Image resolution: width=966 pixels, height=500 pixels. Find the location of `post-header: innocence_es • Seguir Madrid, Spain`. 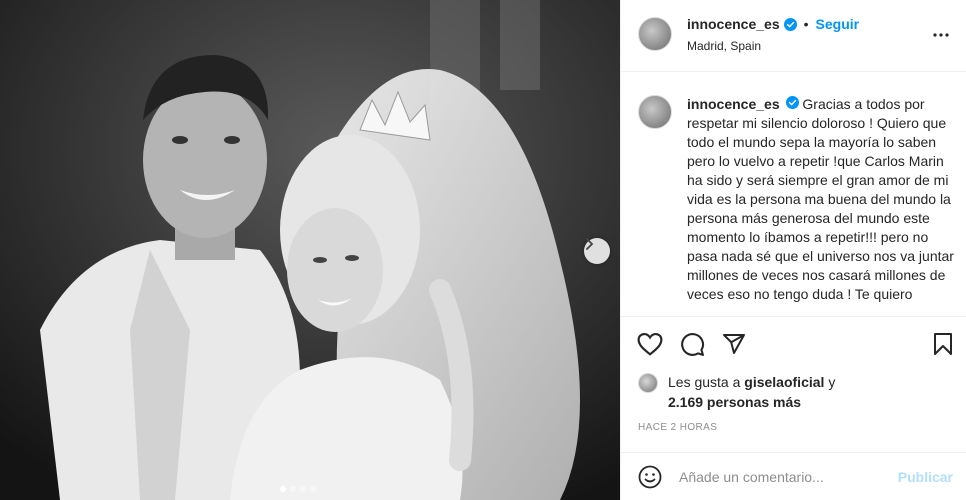

post-header: innocence_es • Seguir Madrid, Spain is located at coordinates (793, 36).